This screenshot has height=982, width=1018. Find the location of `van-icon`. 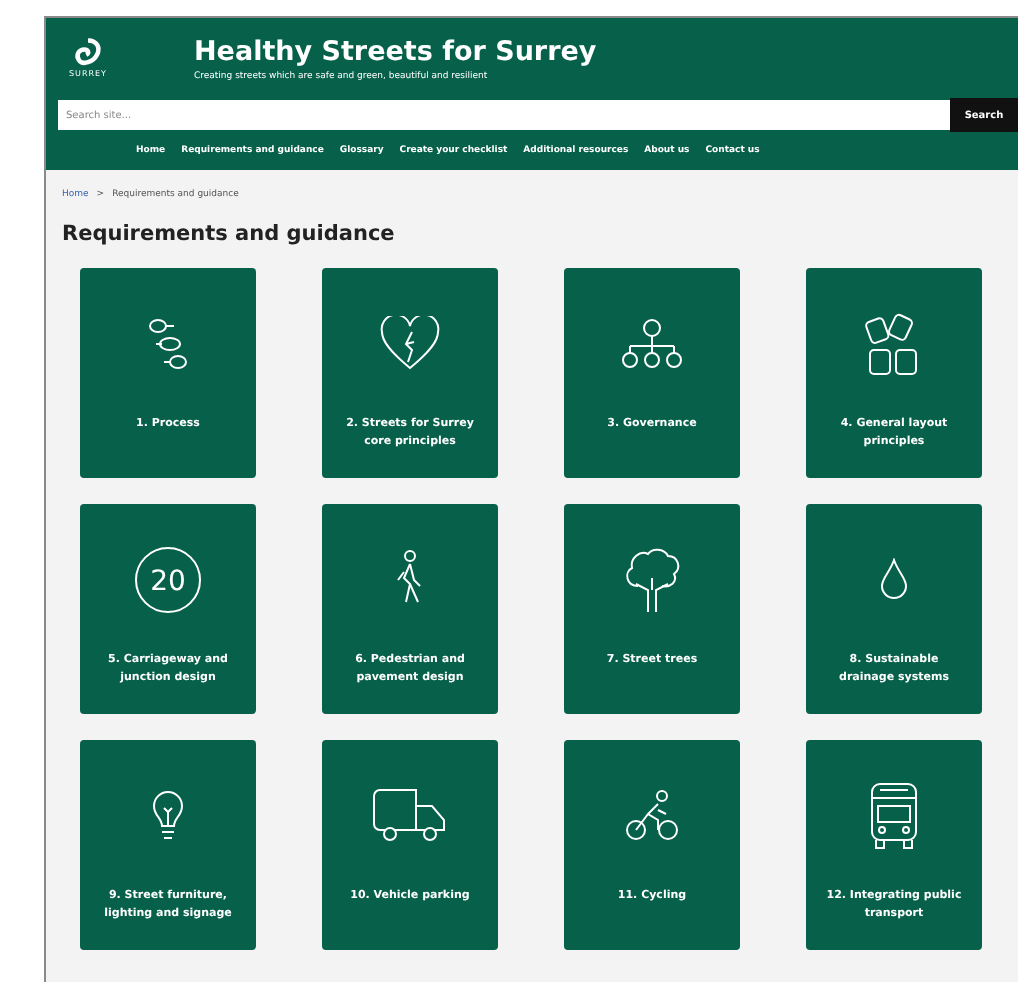

van-icon is located at coordinates (410, 816).